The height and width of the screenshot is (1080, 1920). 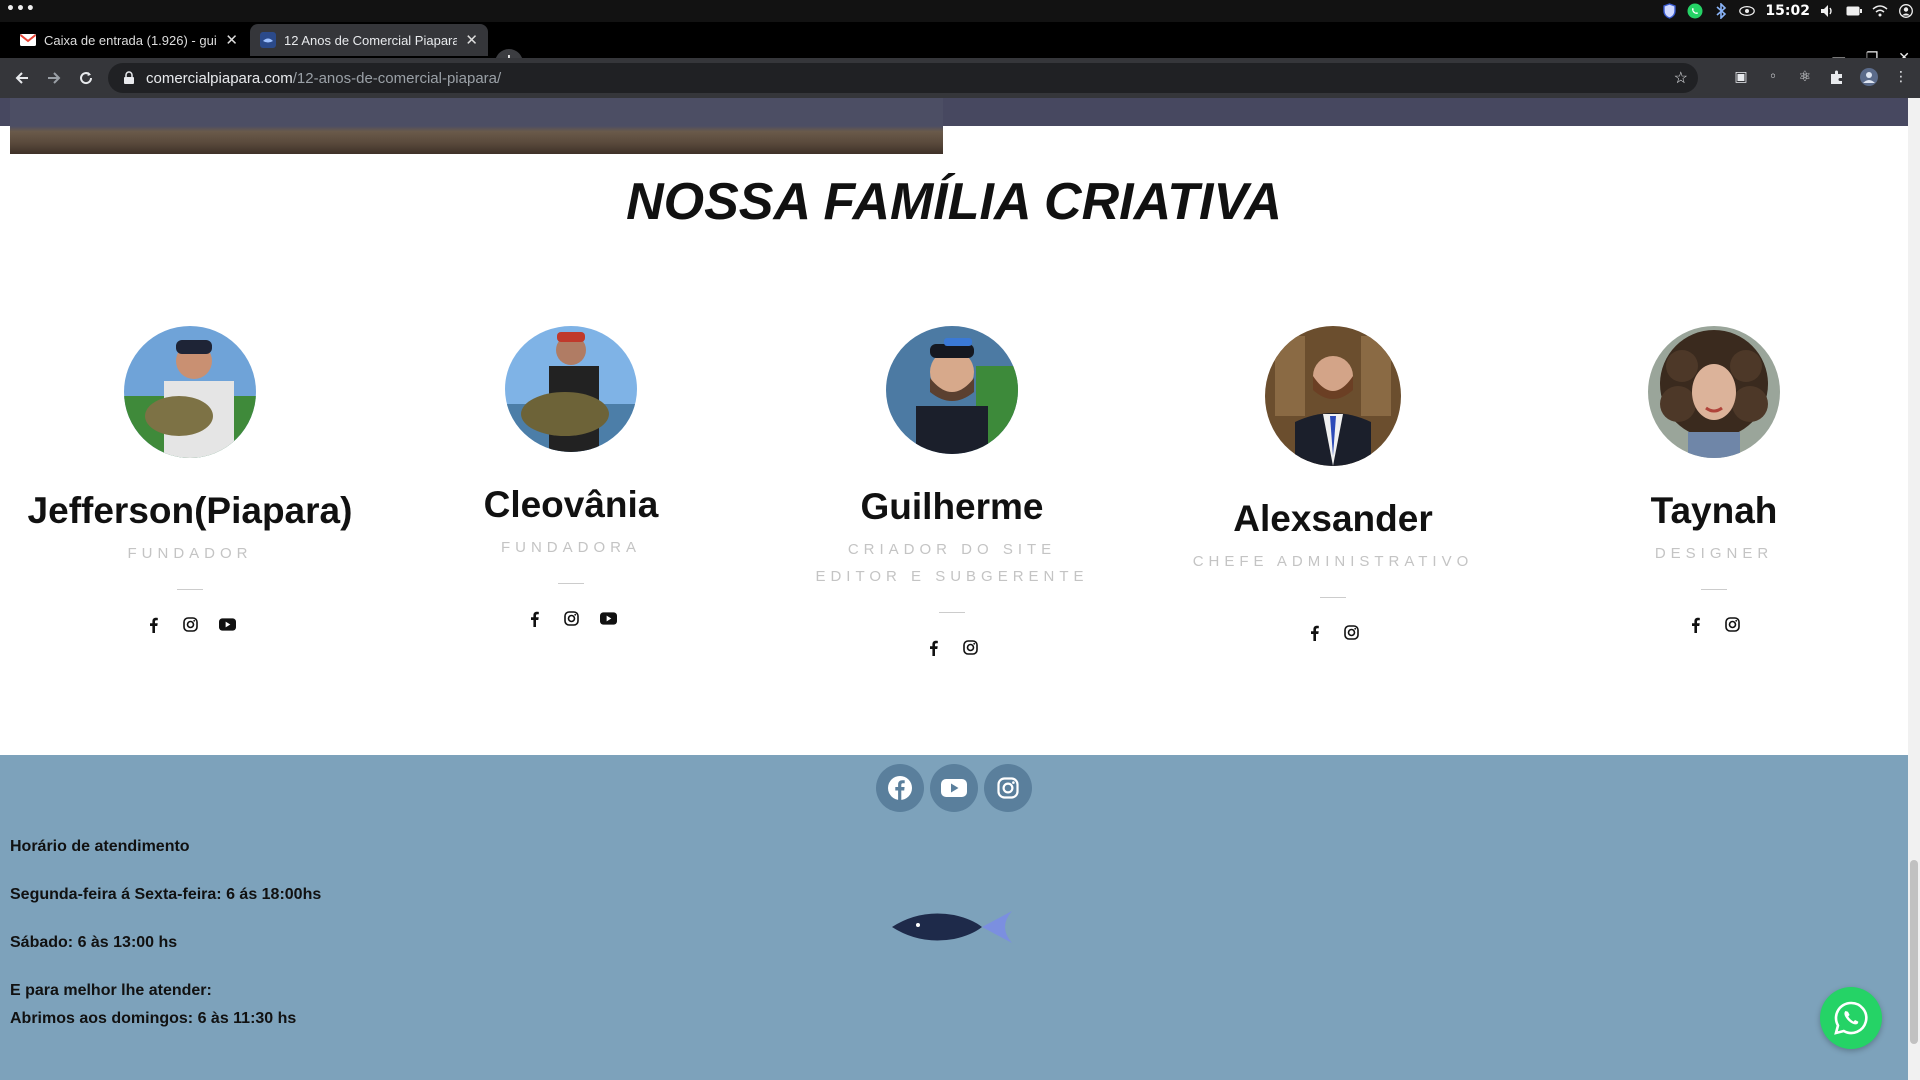 What do you see at coordinates (1880, 11) in the screenshot?
I see `wifi-icon` at bounding box center [1880, 11].